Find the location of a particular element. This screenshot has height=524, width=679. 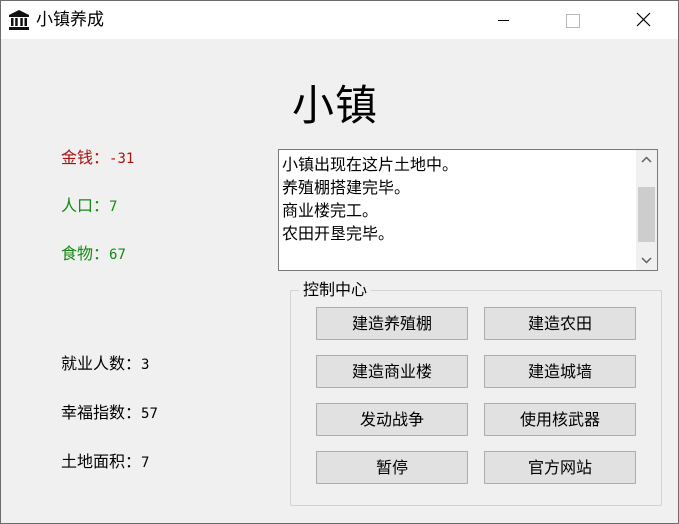

minimize-button is located at coordinates (503, 20).